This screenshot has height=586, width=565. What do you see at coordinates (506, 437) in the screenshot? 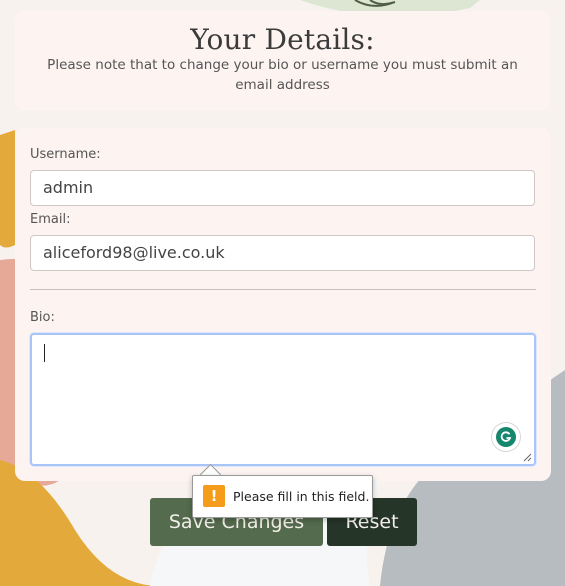
I see `grammarly-icon` at bounding box center [506, 437].